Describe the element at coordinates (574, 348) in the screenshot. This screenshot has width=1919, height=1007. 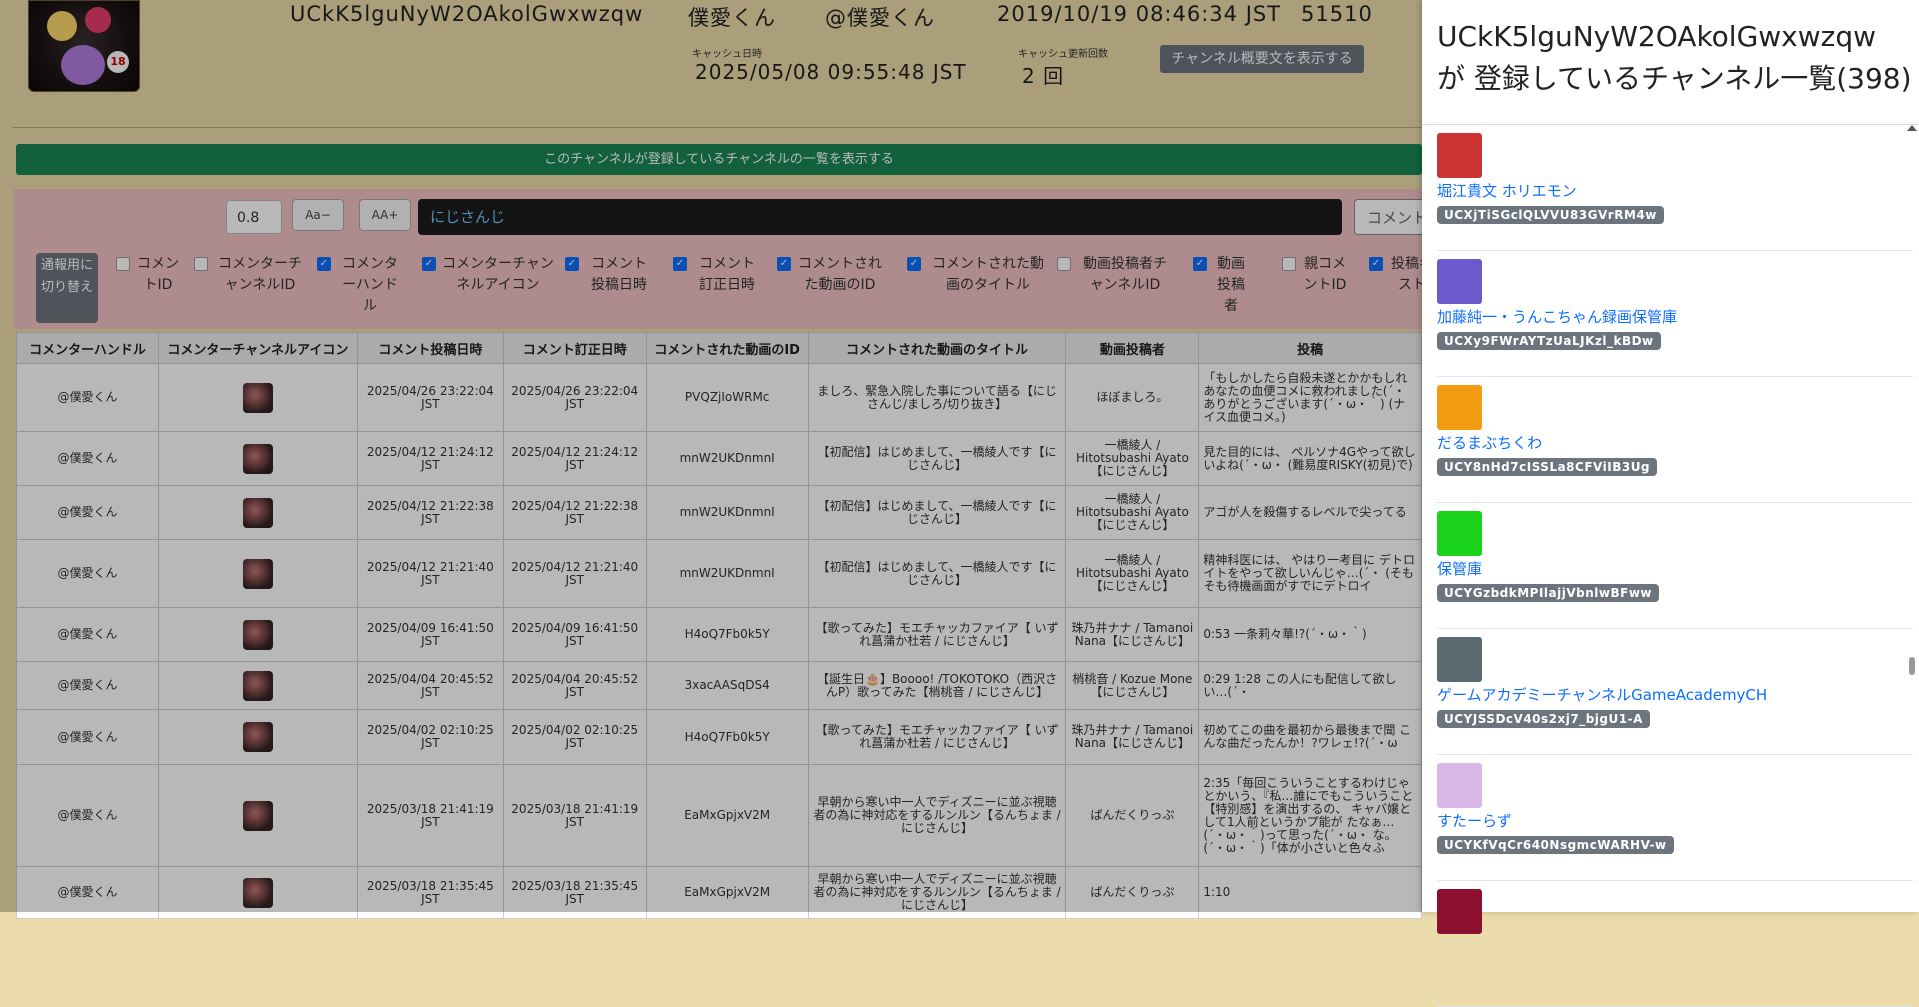
I see `column-header: コメント訂正日時` at that location.